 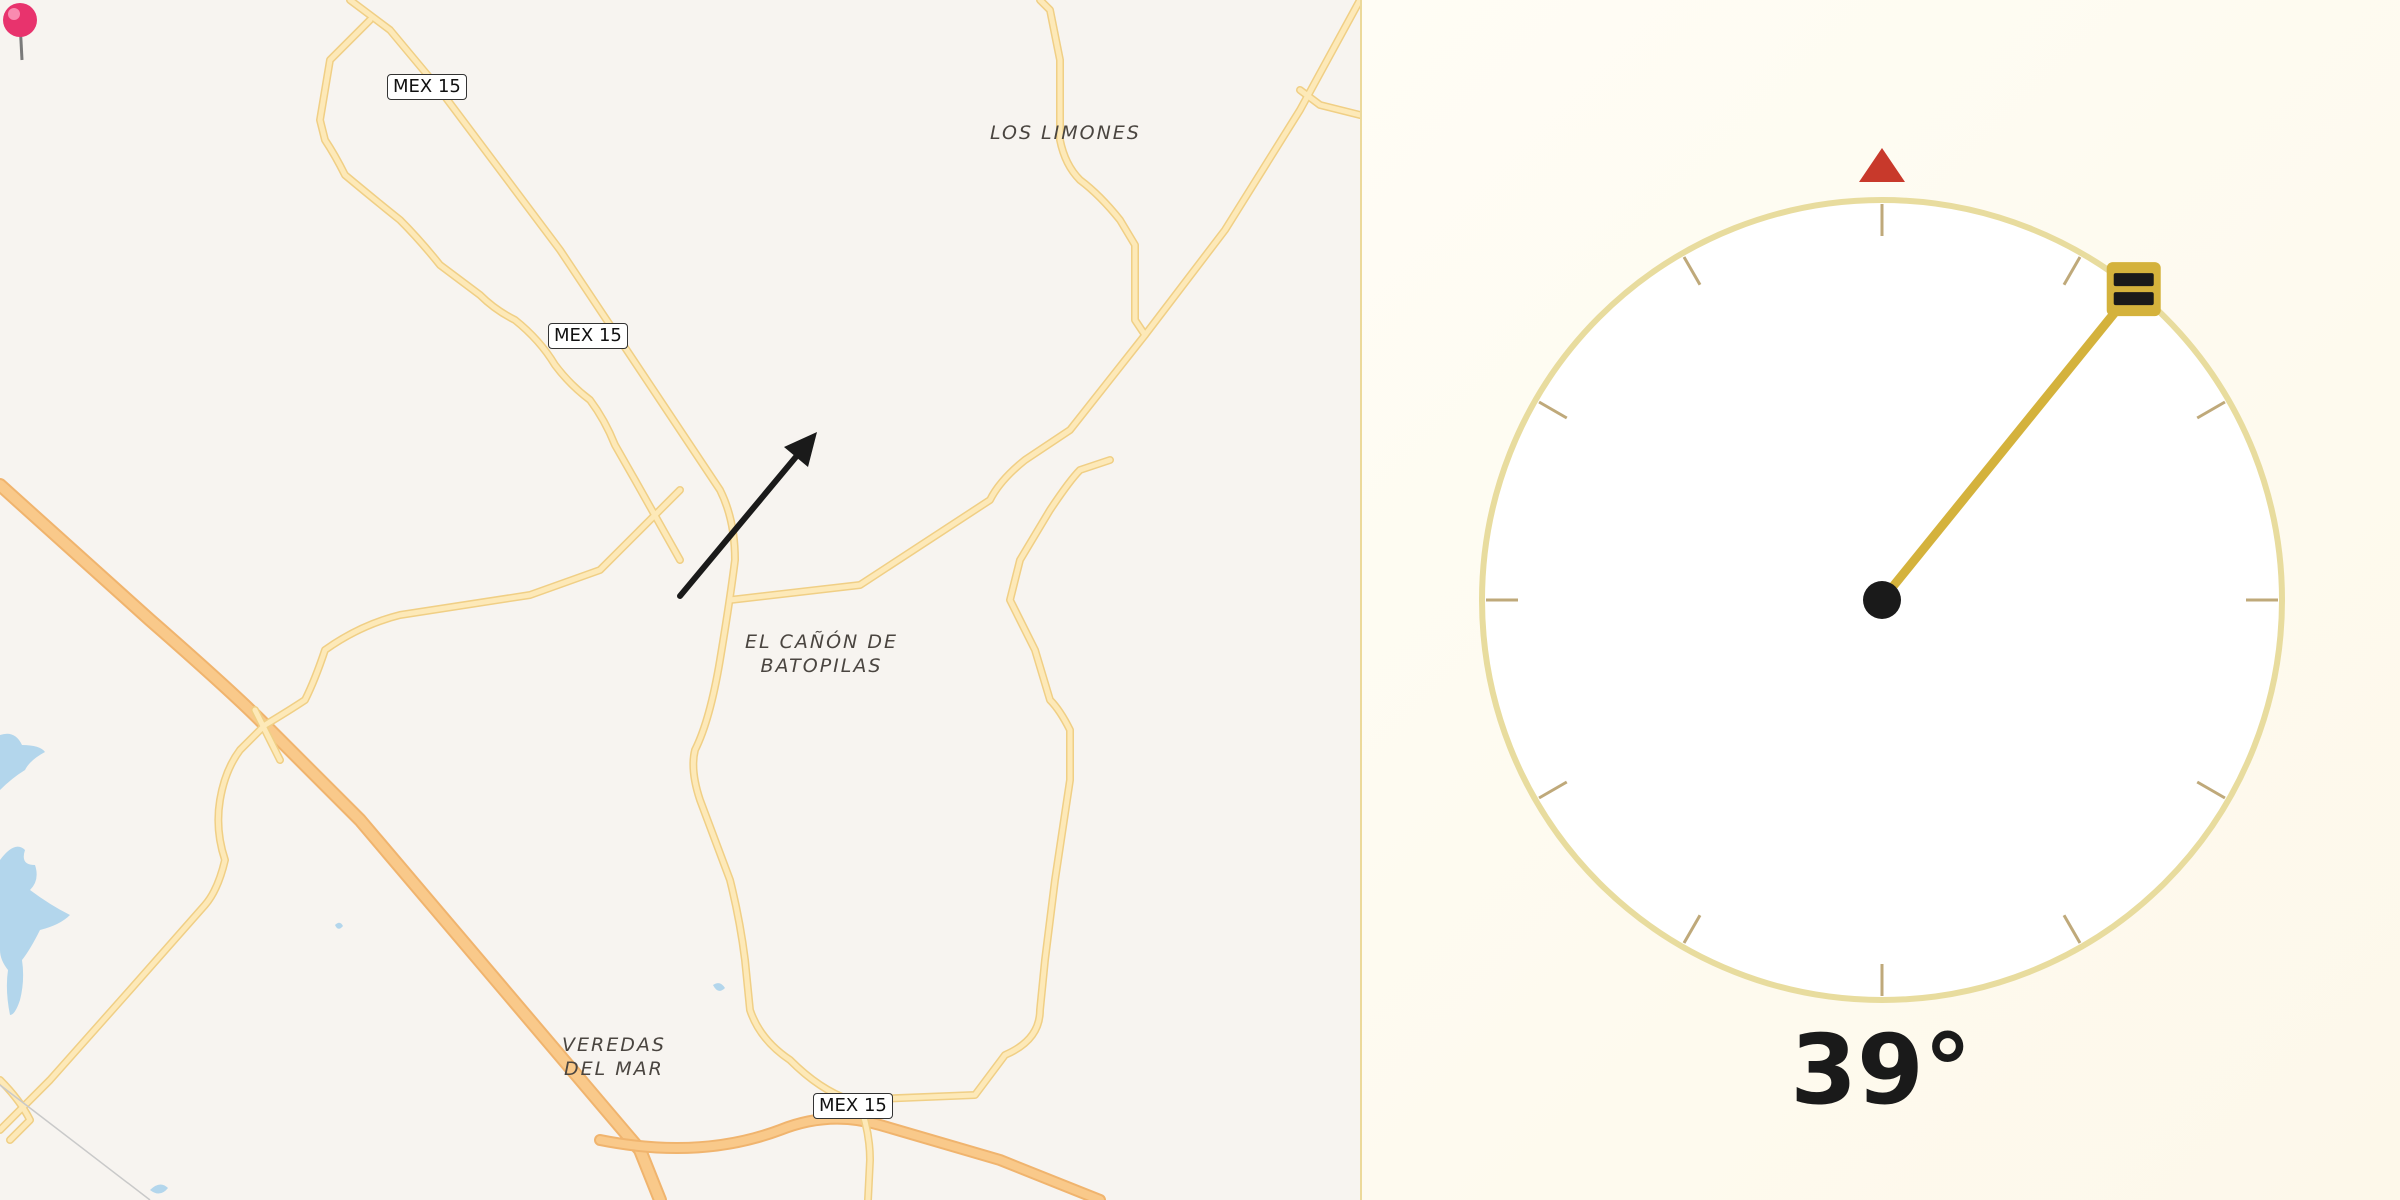 I want to click on needle-handle-icon, so click(x=2133, y=289).